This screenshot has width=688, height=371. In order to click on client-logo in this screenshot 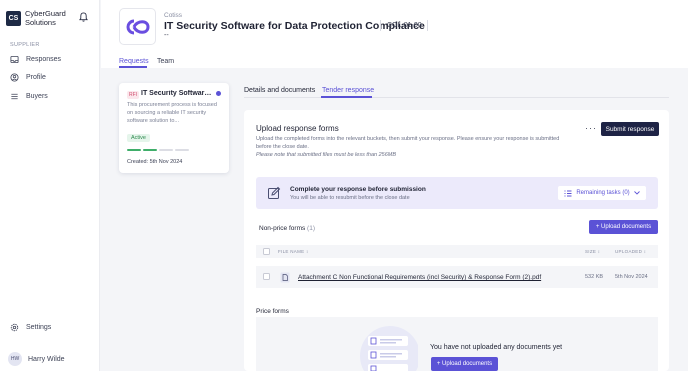, I will do `click(137, 26)`.